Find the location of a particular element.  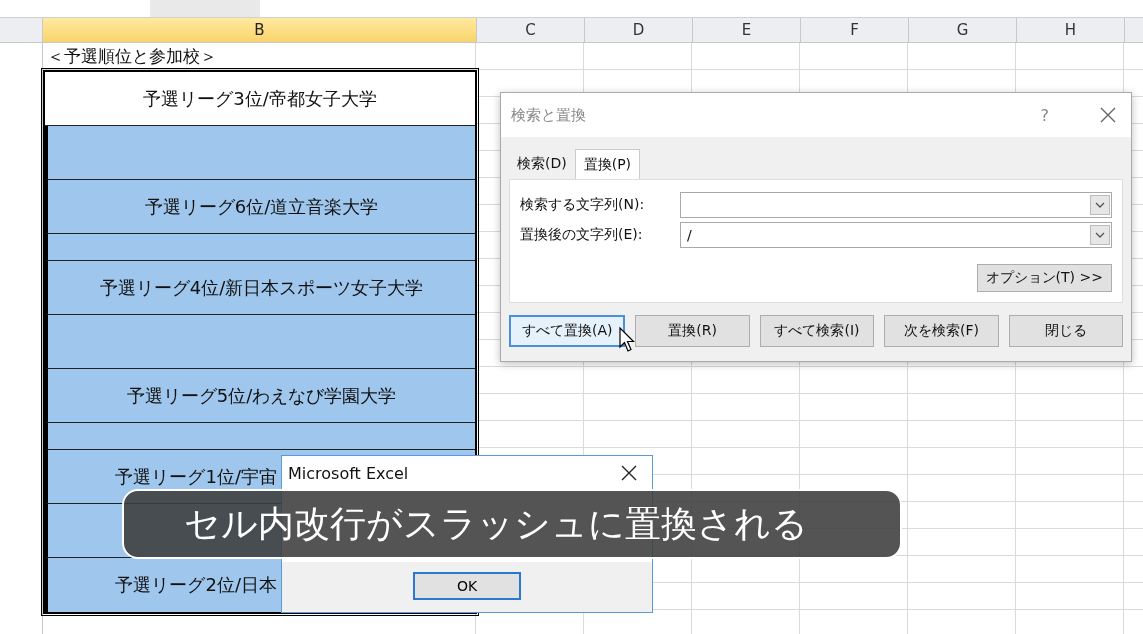

combo-field: / is located at coordinates (896, 235).